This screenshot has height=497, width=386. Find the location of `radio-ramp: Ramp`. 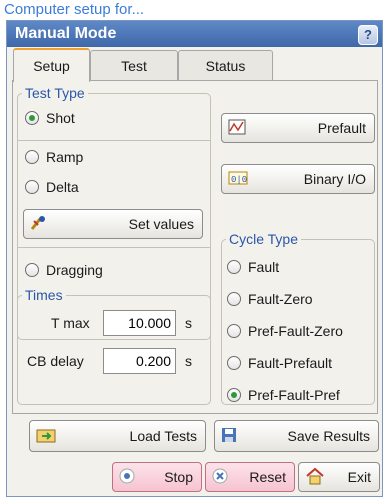

radio-ramp: Ramp is located at coordinates (54, 157).